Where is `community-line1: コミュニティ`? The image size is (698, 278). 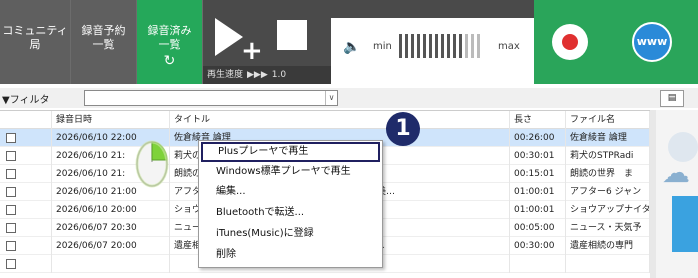 community-line1: コミュニティ is located at coordinates (35, 30).